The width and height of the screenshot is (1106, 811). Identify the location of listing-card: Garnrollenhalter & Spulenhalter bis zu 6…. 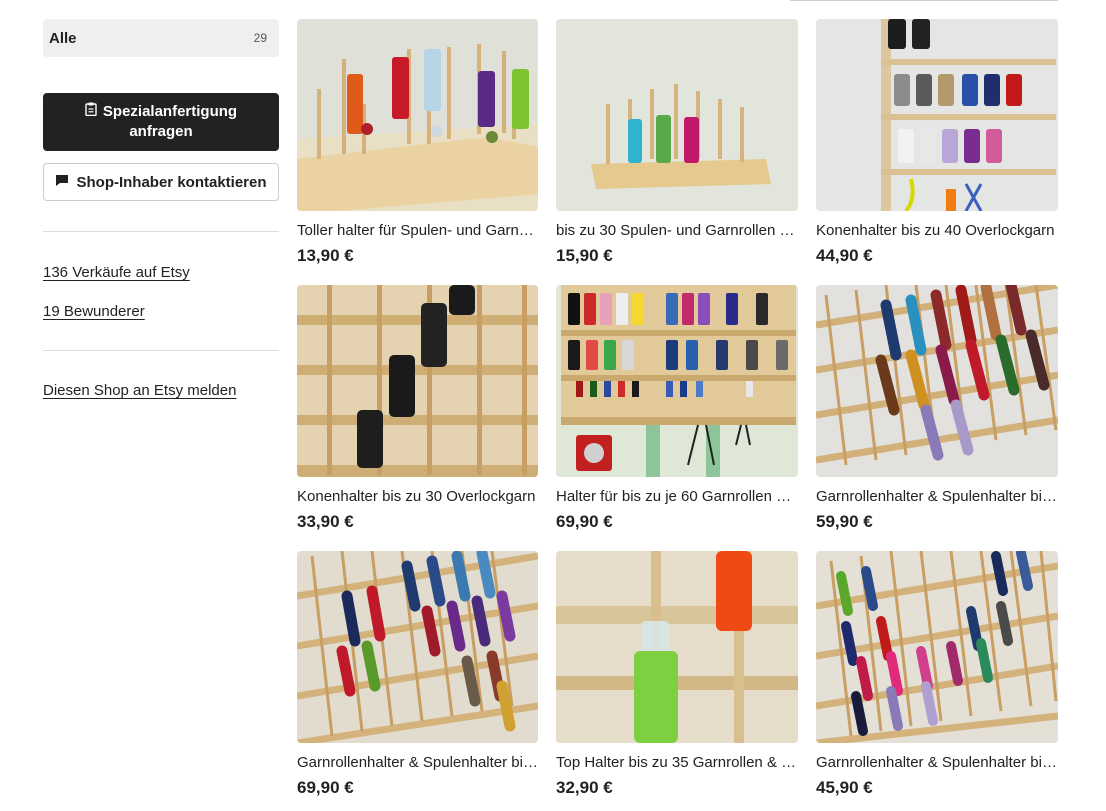
(417, 681).